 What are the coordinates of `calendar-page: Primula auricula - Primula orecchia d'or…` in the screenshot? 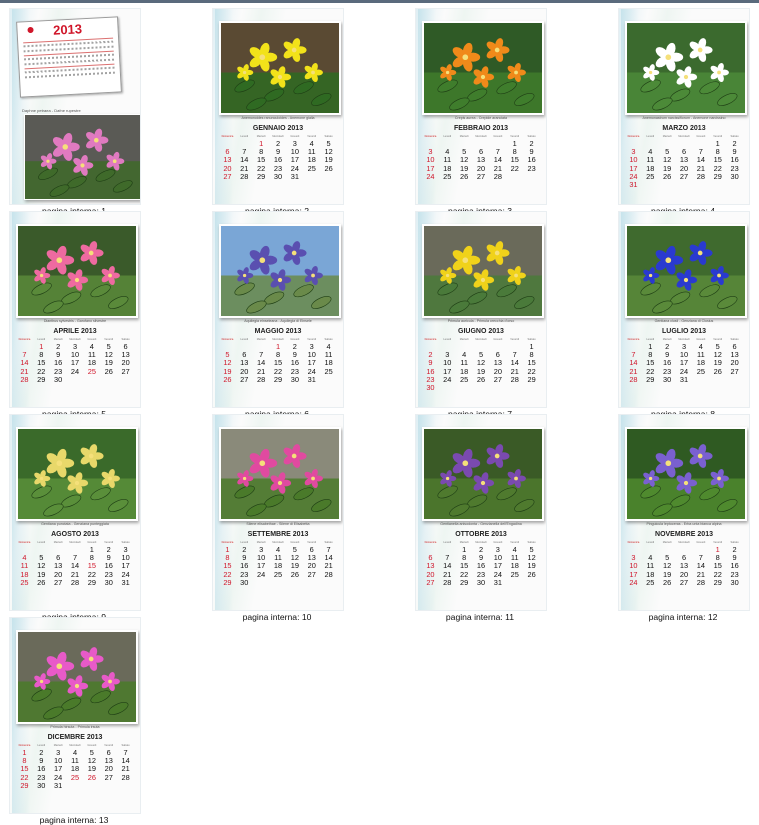 It's located at (481, 309).